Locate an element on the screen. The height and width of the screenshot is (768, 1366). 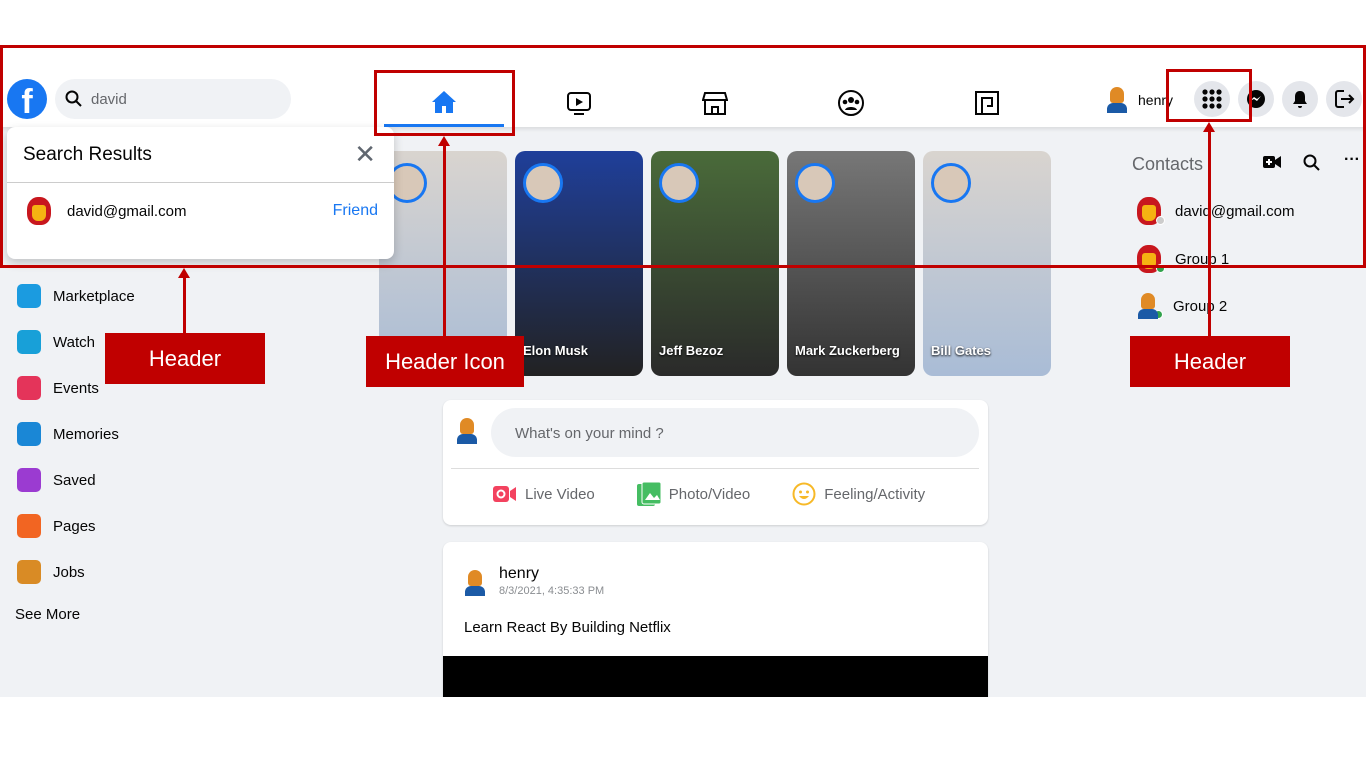
sidebar-item-label: Jobs is located at coordinates (69, 572).